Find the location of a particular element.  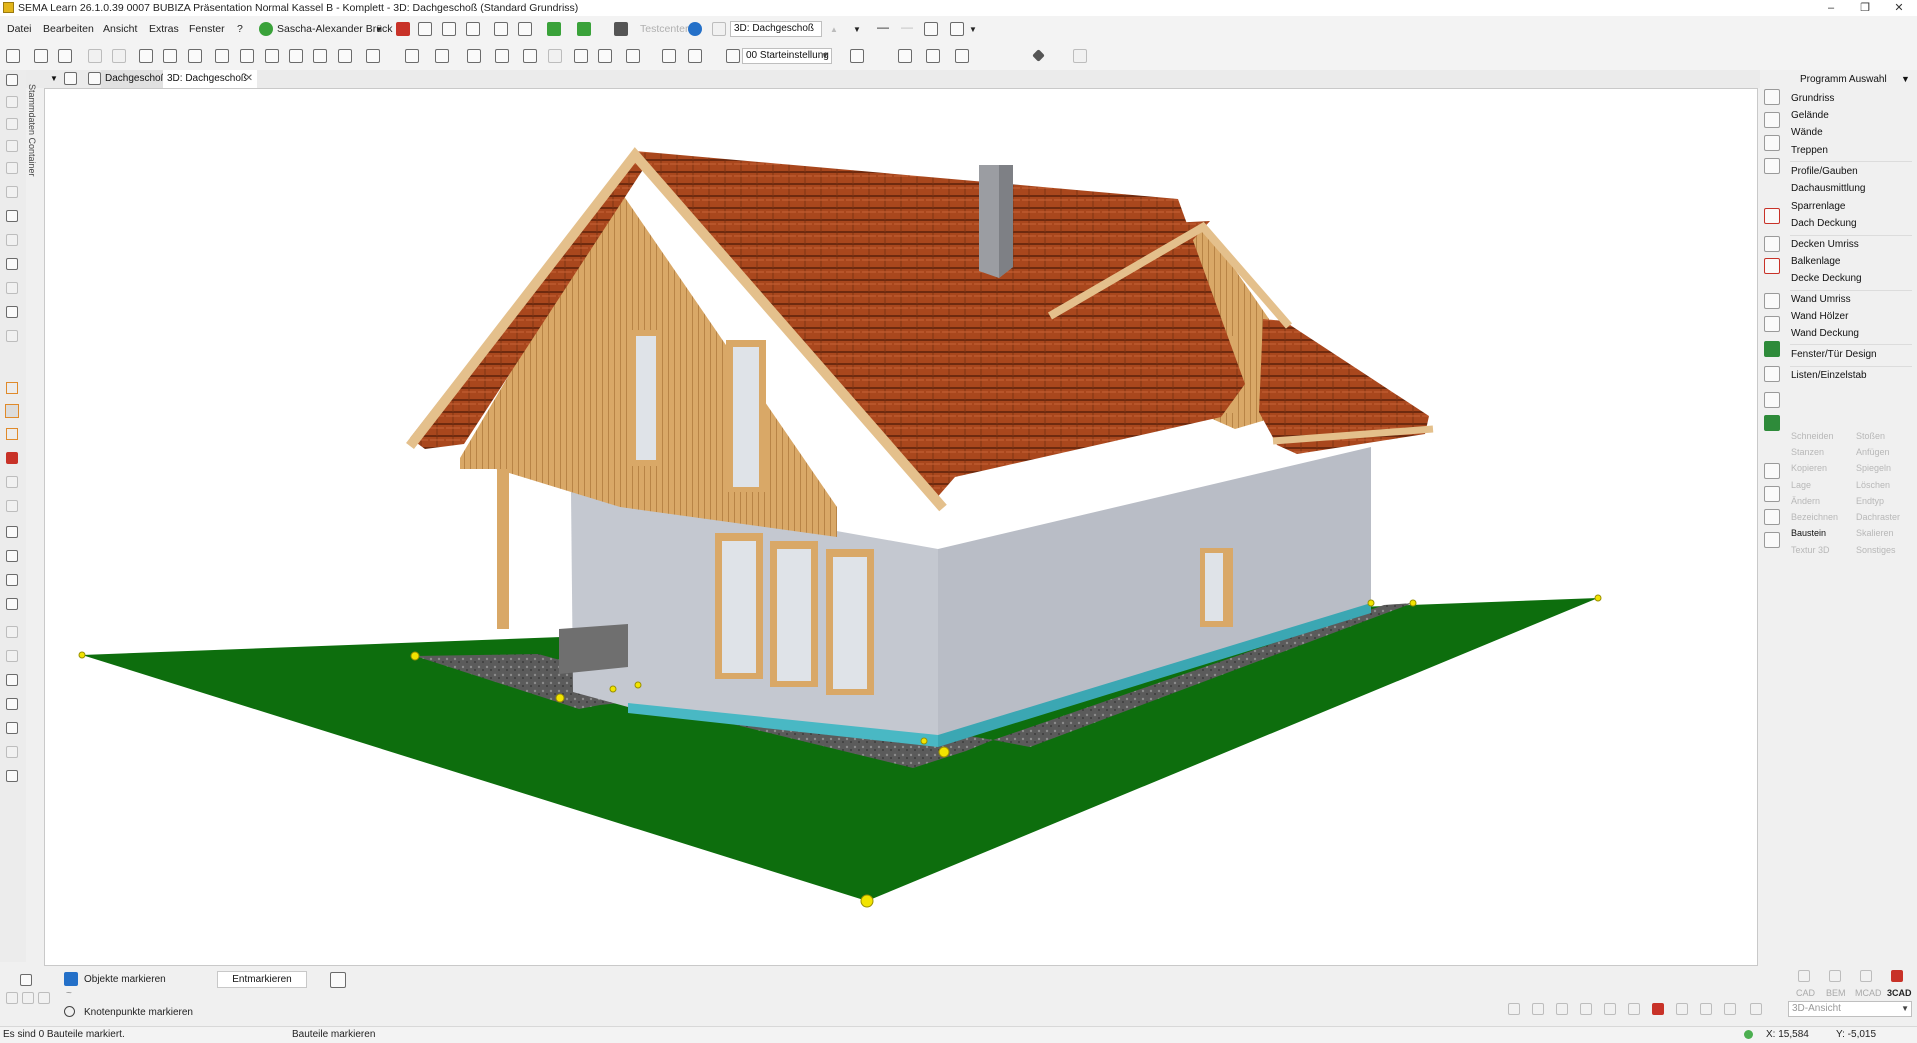

tool-sonstiges: Sonstiges is located at coordinates (1876, 550).